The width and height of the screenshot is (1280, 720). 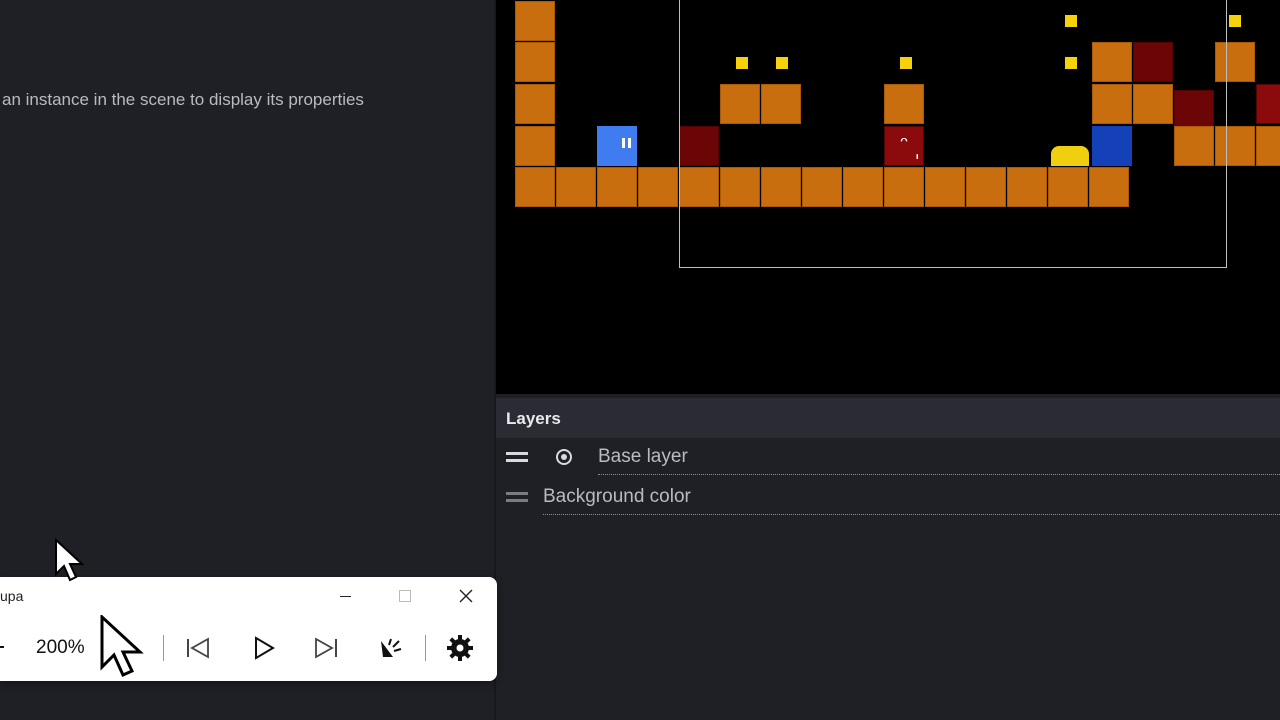 I want to click on magnifier-window: upa 200%, so click(x=248, y=629).